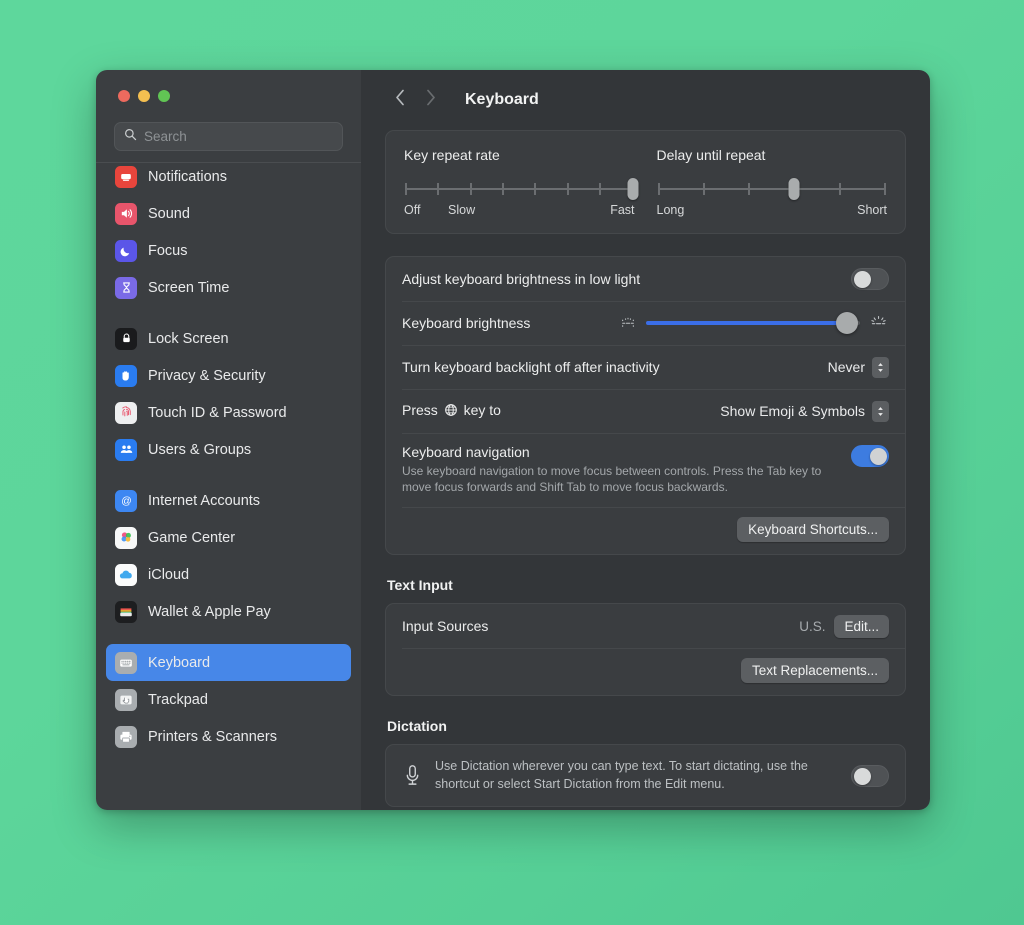 The image size is (1024, 925). What do you see at coordinates (228, 250) in the screenshot?
I see `sidebar-item-focus: Focus` at bounding box center [228, 250].